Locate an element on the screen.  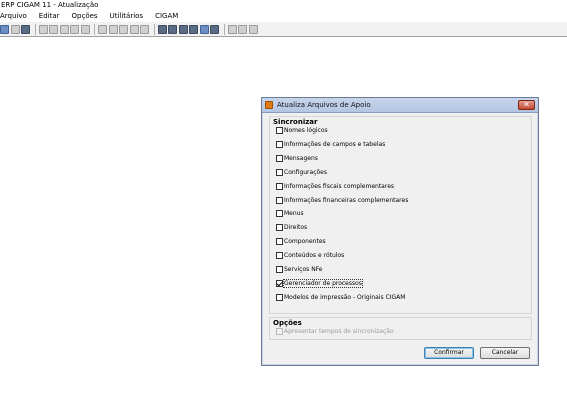
toolbar is located at coordinates (283, 29).